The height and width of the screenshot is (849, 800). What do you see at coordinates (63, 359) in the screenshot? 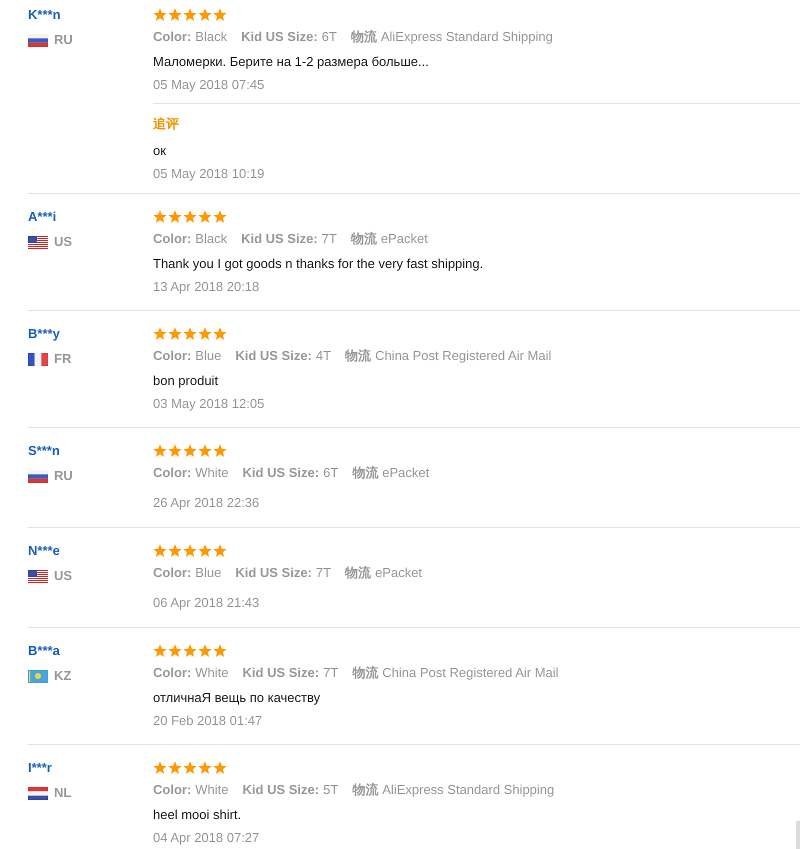
I see `country-code: FR` at bounding box center [63, 359].